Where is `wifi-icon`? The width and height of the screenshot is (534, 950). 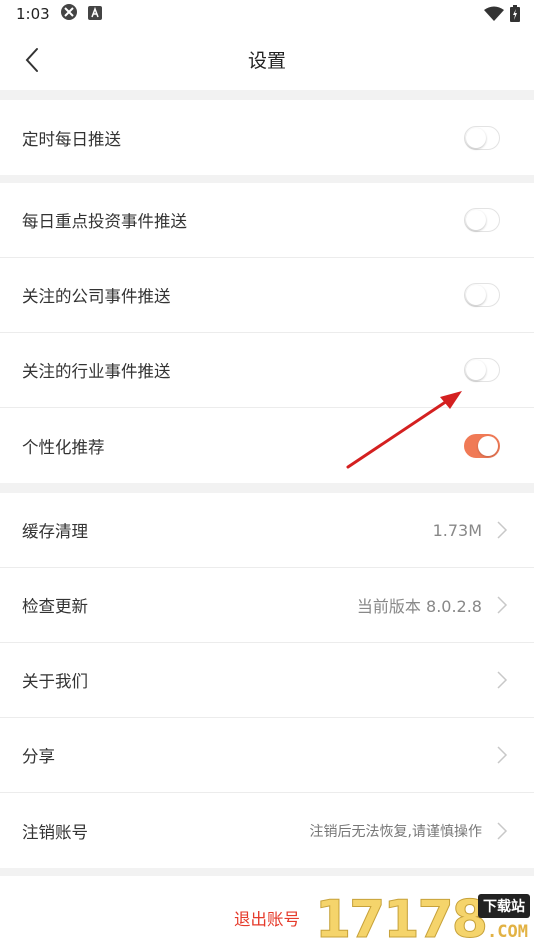 wifi-icon is located at coordinates (494, 16).